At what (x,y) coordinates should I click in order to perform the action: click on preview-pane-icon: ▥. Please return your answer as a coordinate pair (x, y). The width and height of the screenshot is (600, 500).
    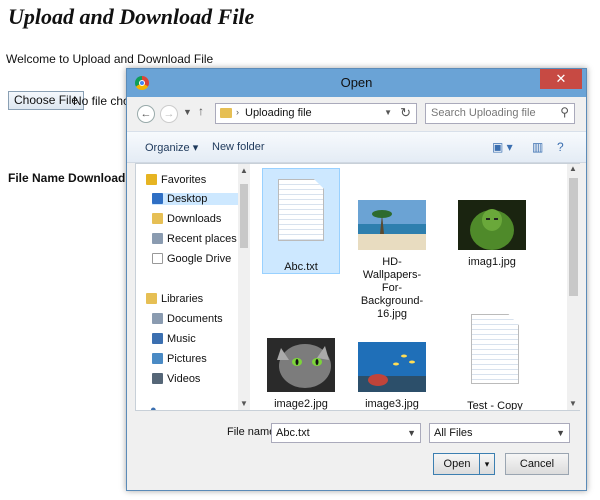
    Looking at the image, I should click on (537, 147).